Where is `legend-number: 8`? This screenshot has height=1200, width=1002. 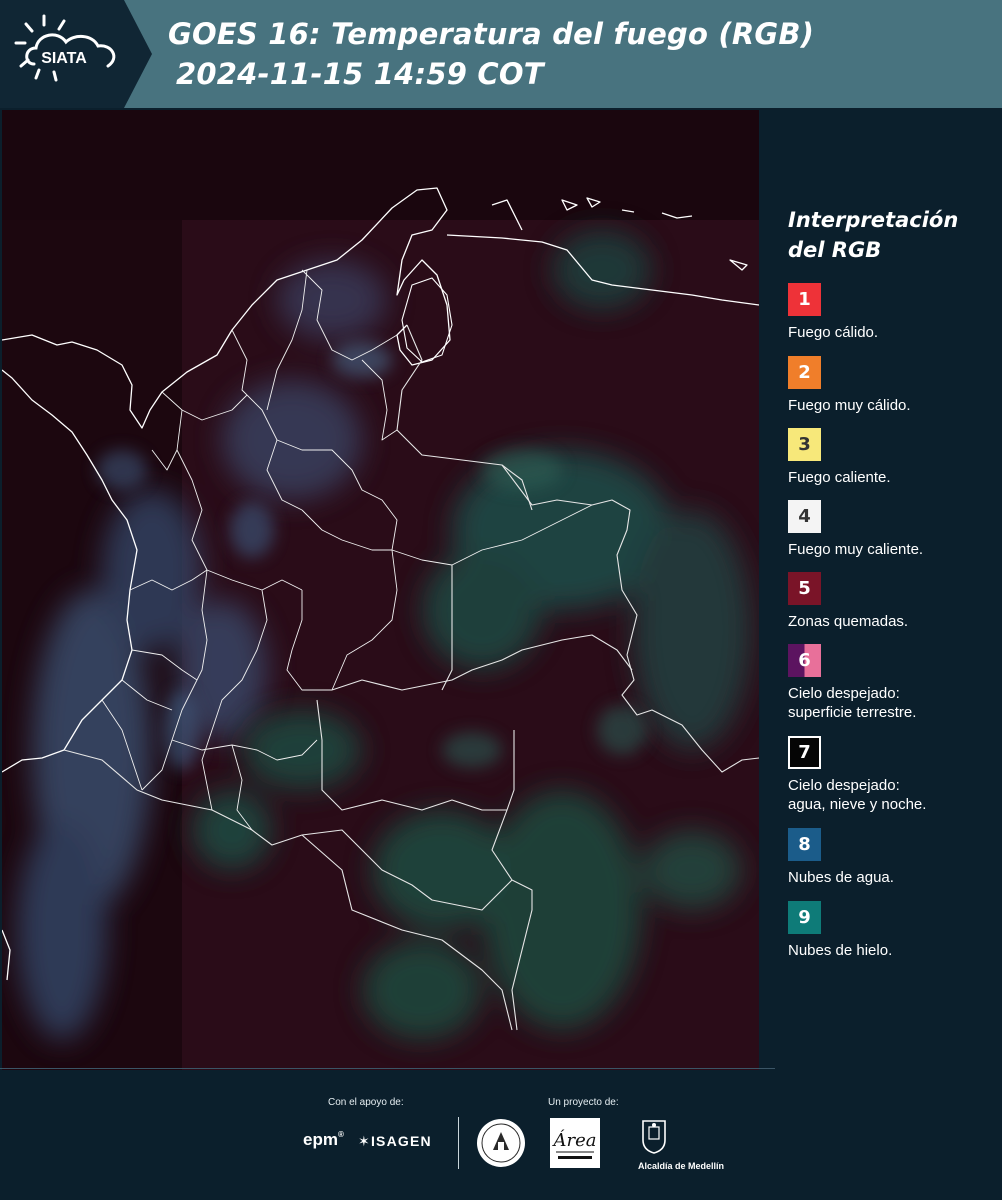
legend-number: 8 is located at coordinates (804, 844).